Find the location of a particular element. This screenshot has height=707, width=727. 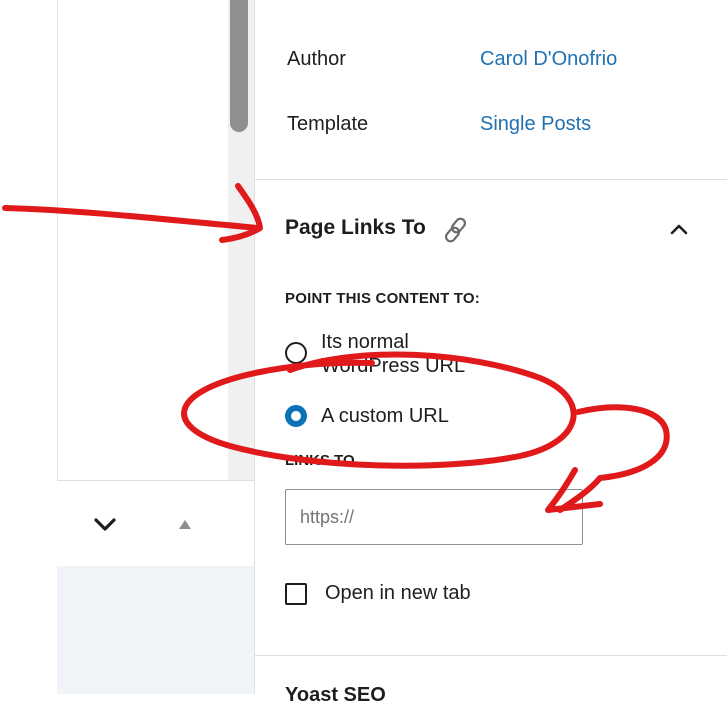

open-new-tab-option: Open in new tab is located at coordinates (378, 593).